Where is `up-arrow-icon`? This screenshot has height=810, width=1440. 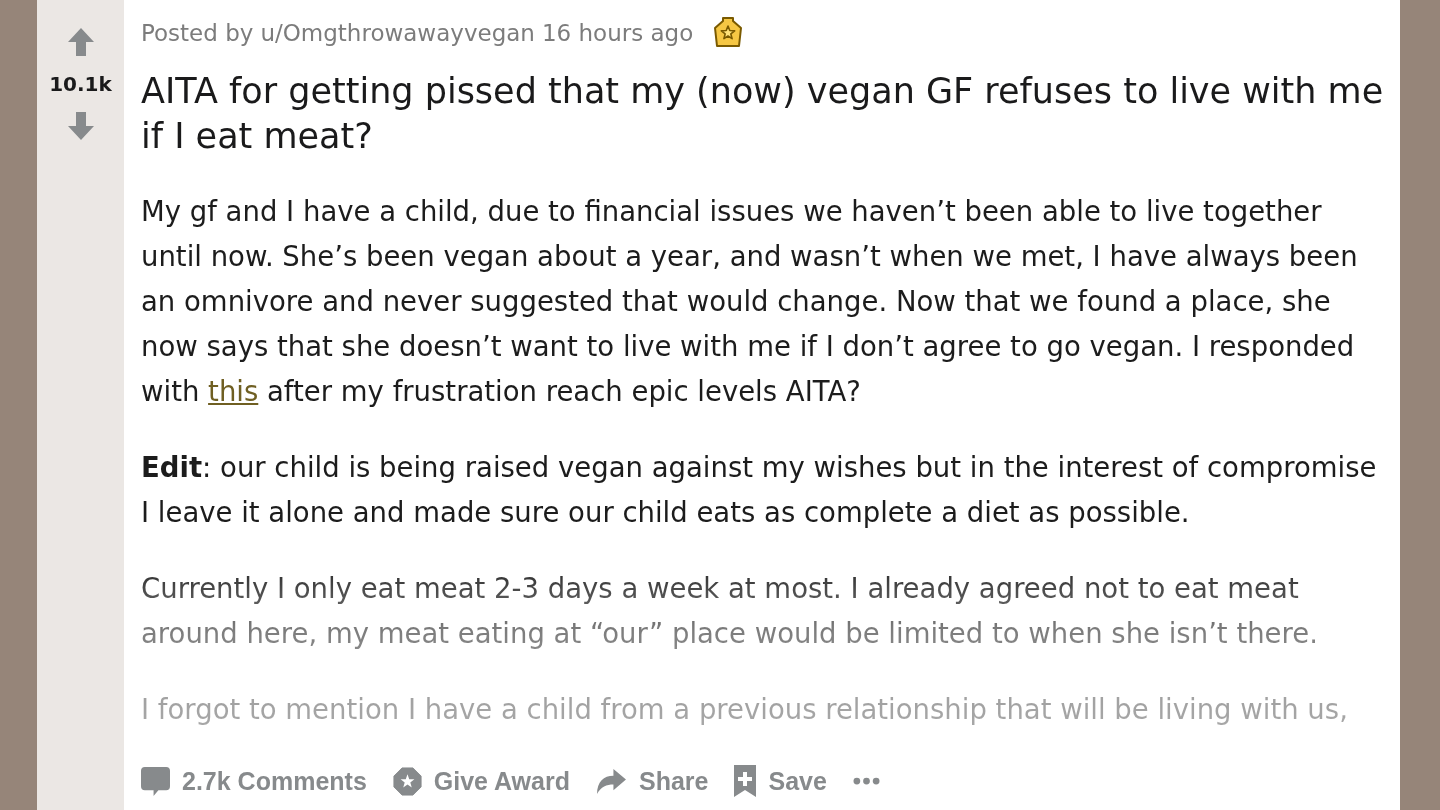
up-arrow-icon is located at coordinates (80, 42).